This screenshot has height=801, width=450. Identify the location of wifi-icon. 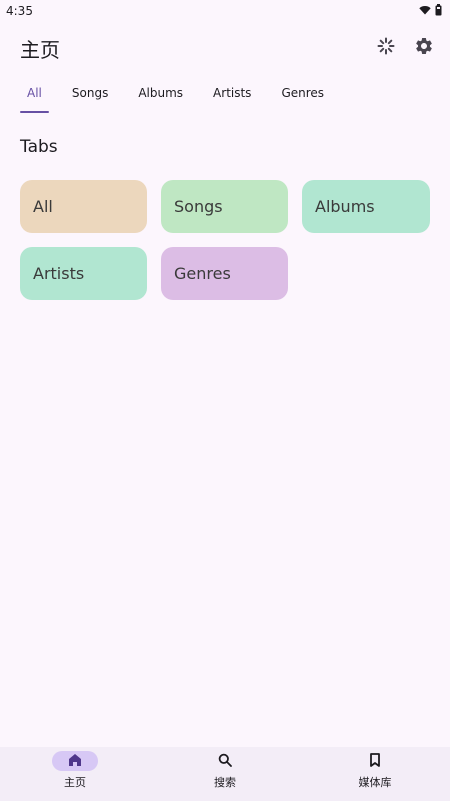
(425, 11).